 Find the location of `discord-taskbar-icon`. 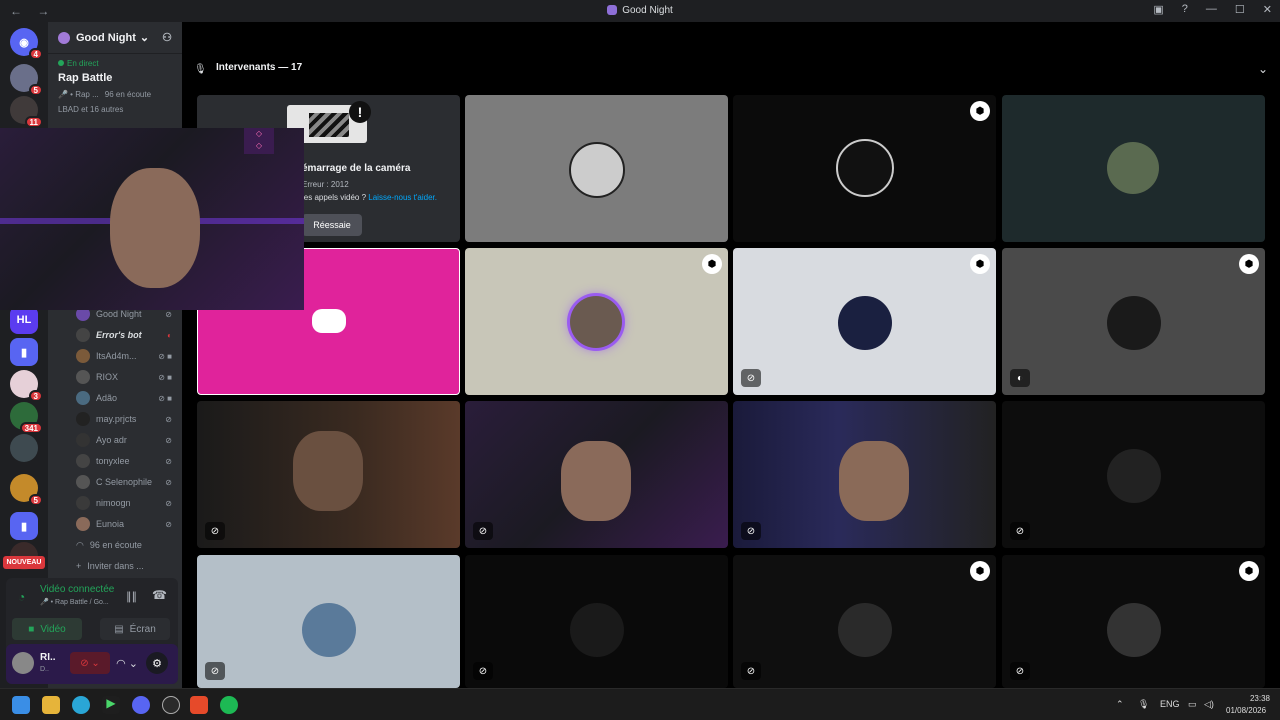

discord-taskbar-icon is located at coordinates (141, 705).